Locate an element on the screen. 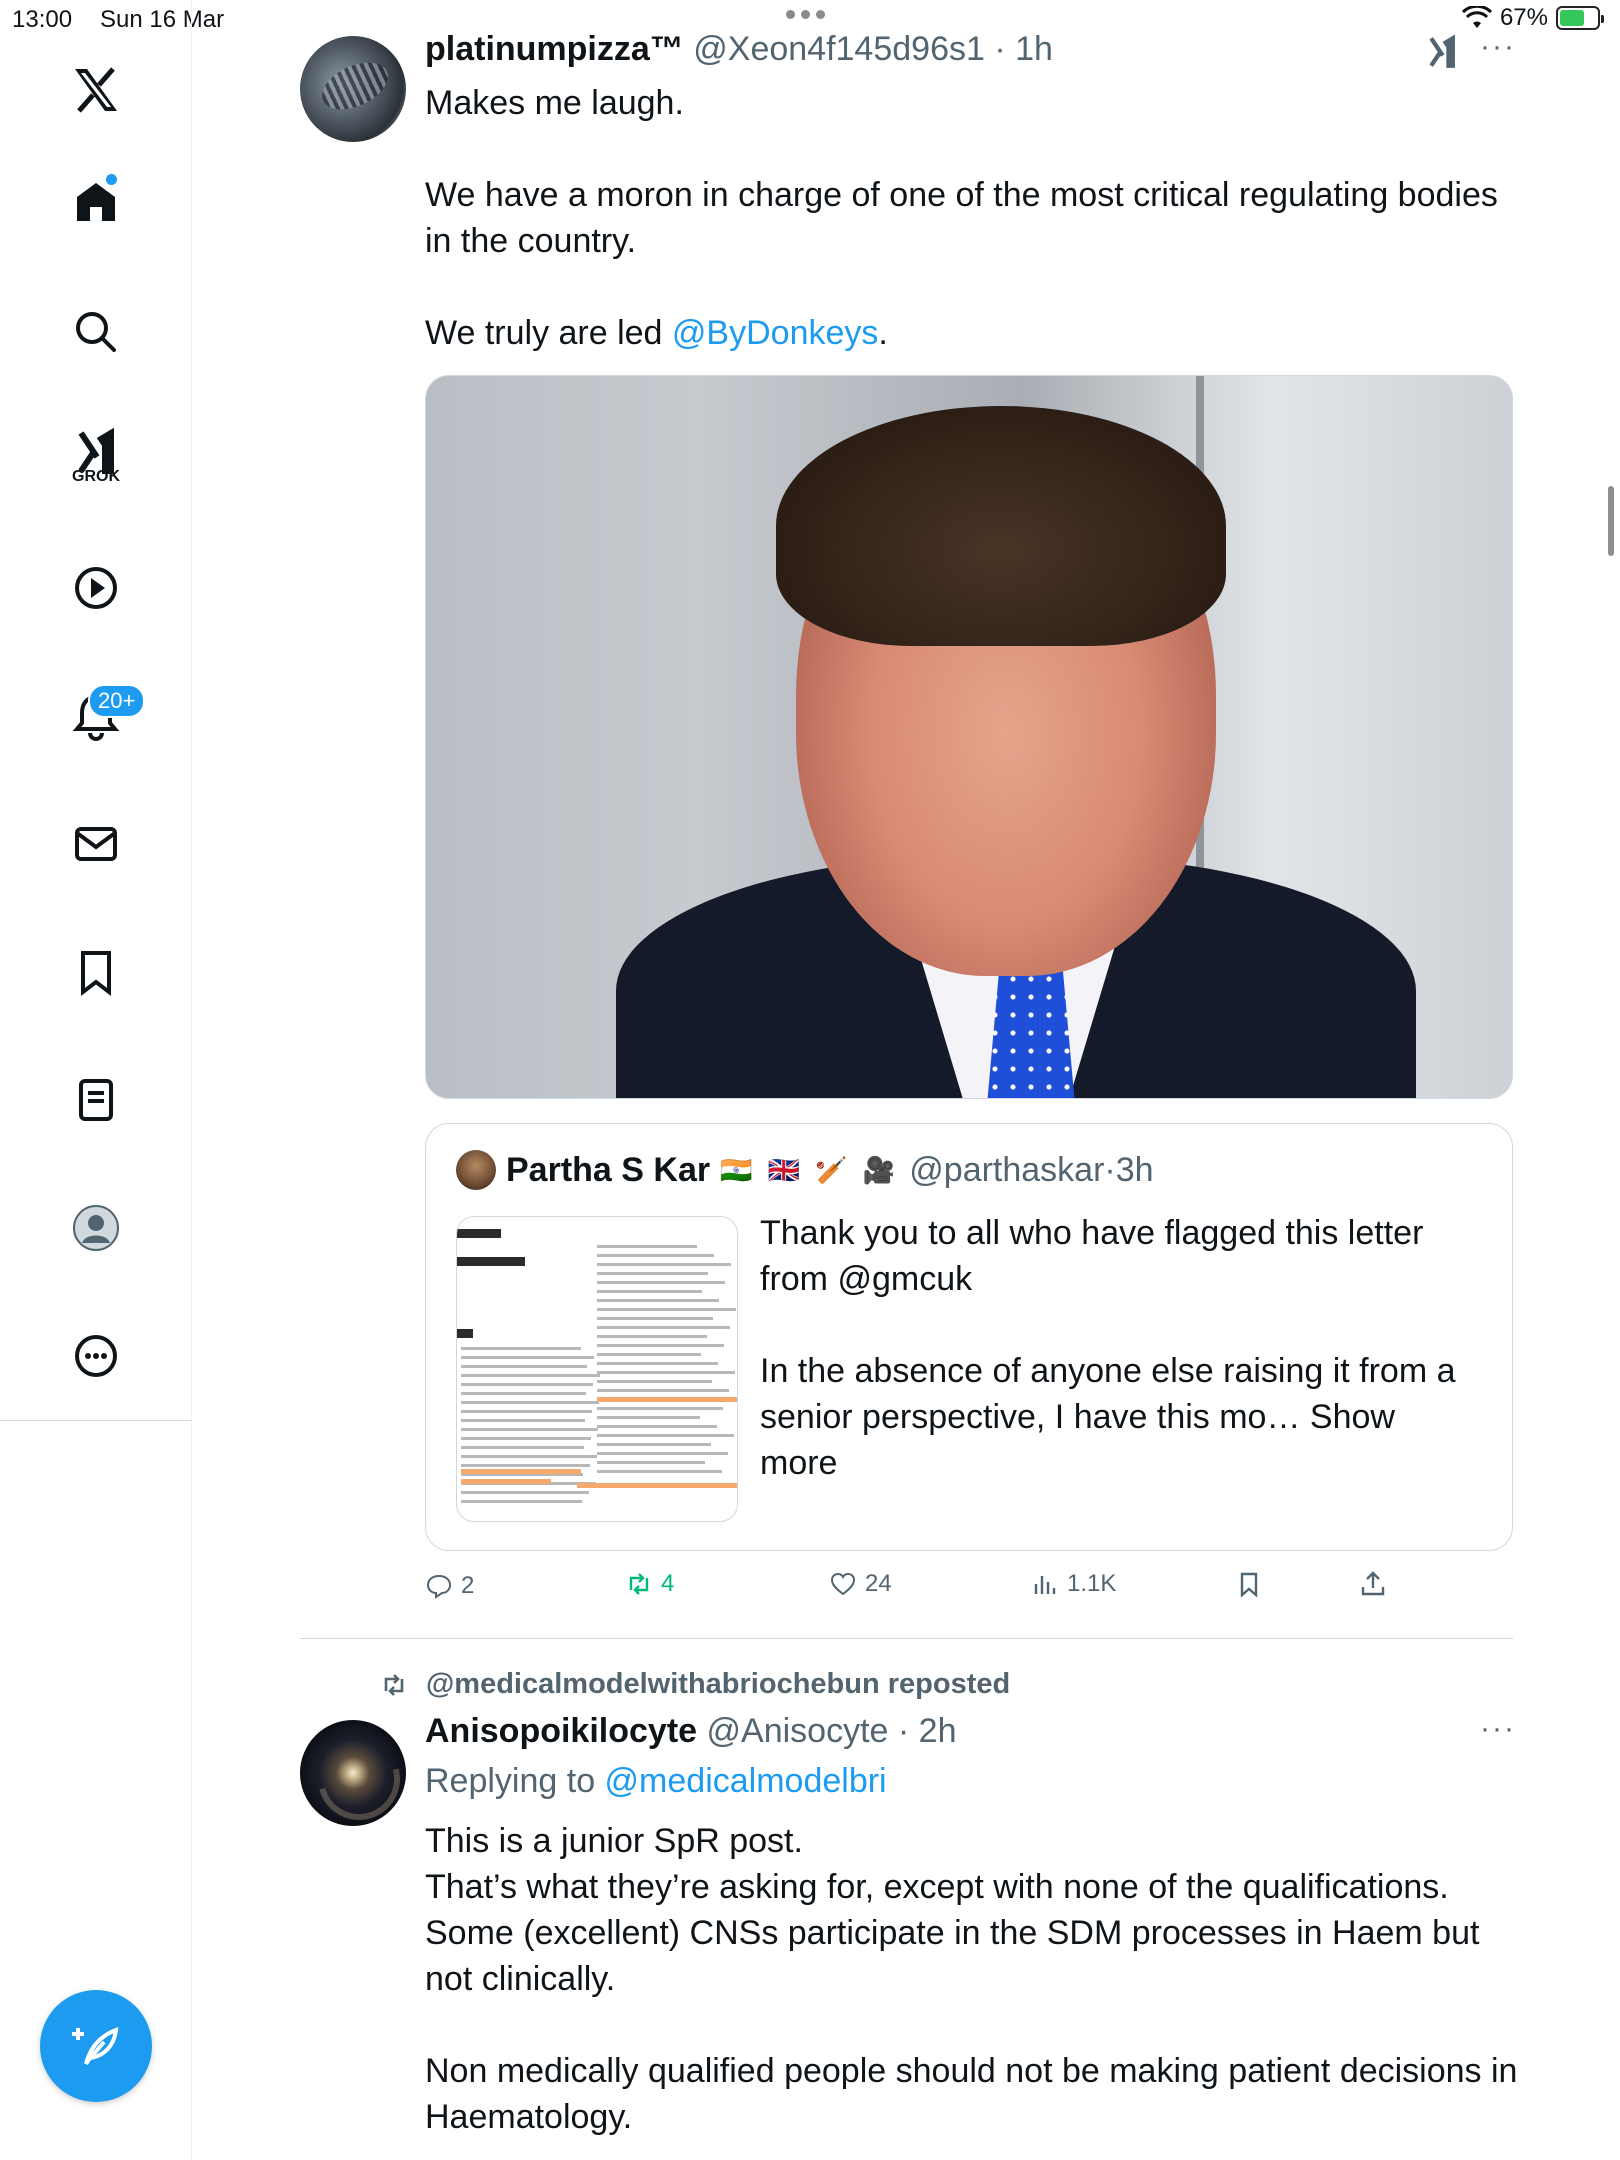  compose-button is located at coordinates (96, 2046).